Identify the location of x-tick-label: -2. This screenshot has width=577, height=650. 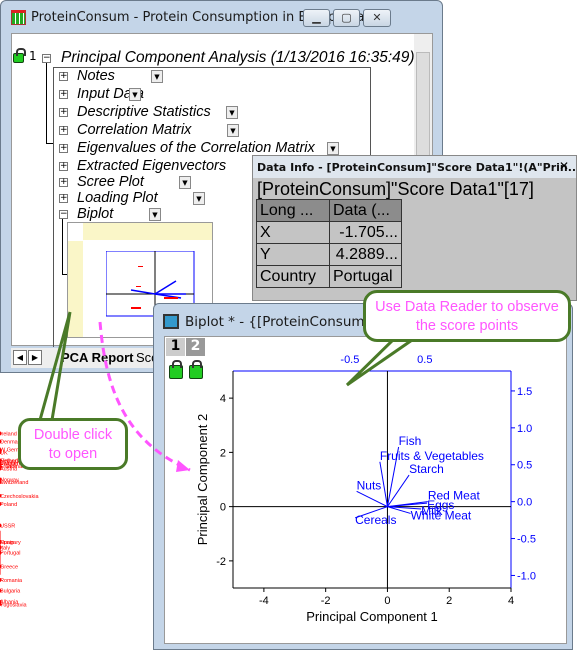
(326, 601).